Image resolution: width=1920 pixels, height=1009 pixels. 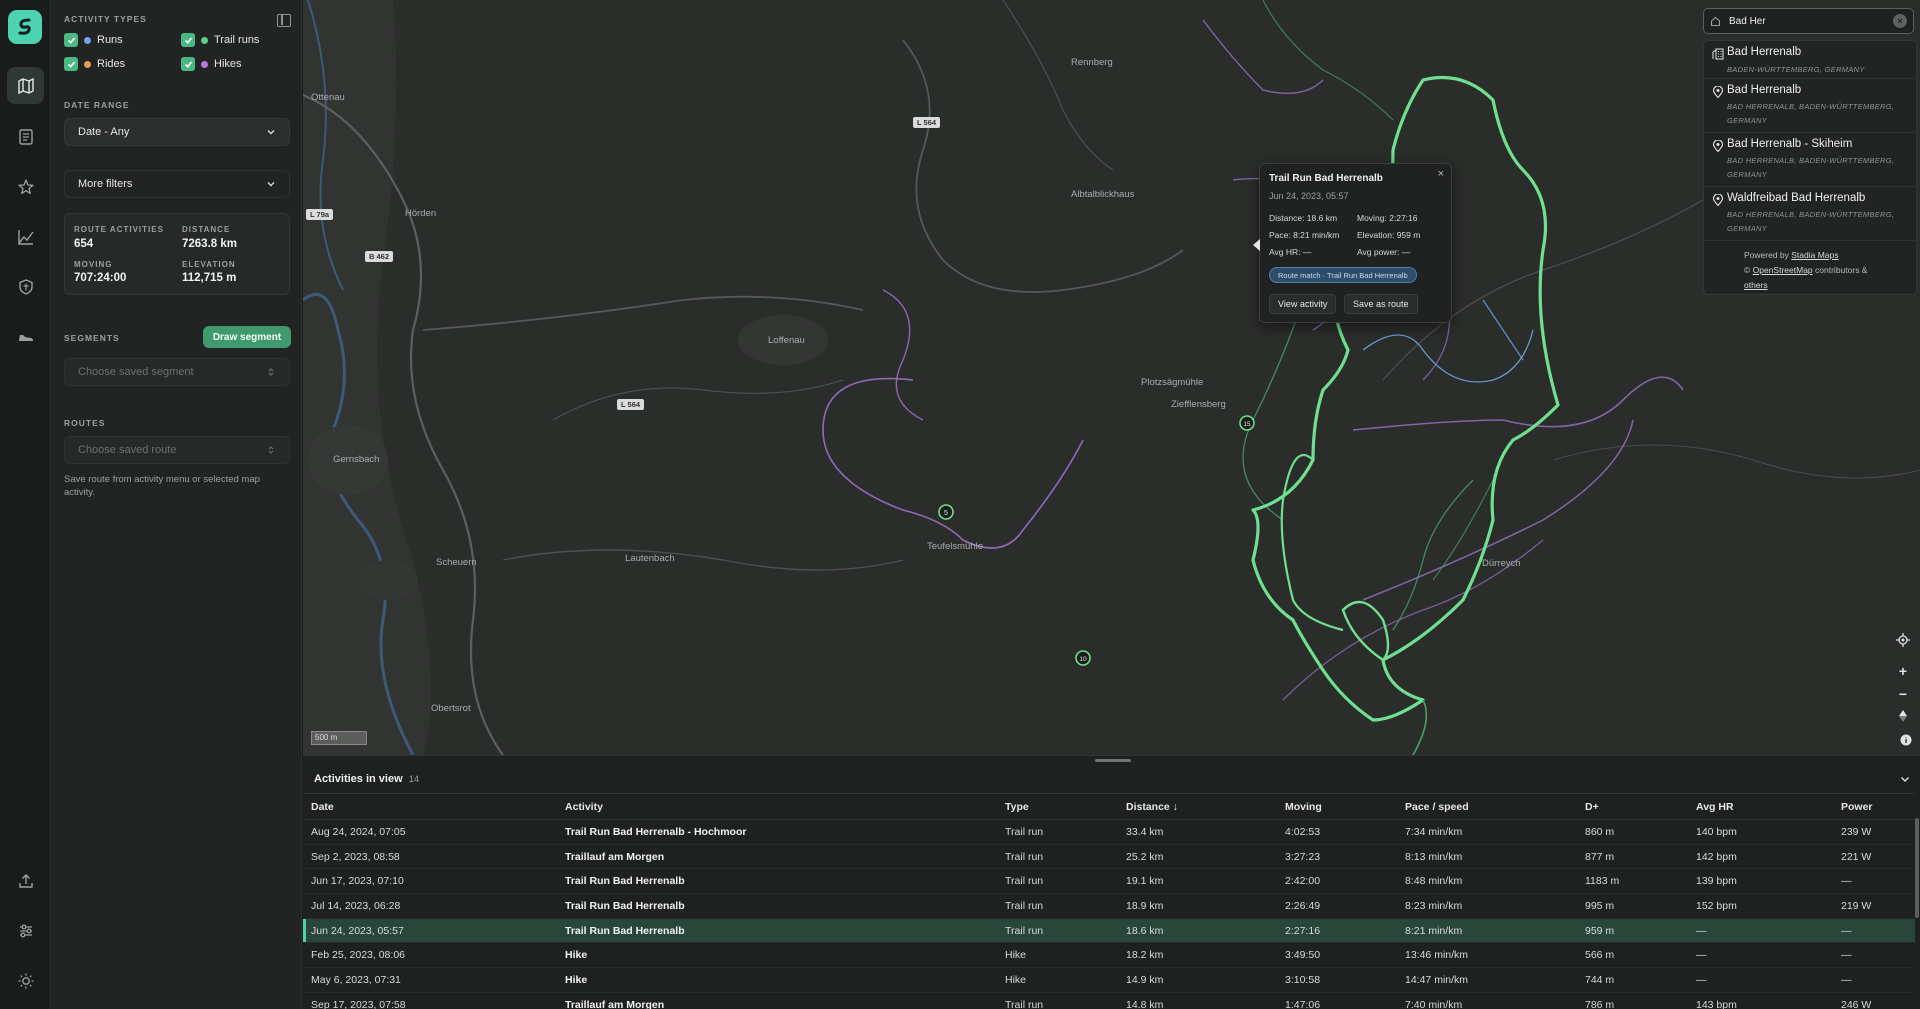 What do you see at coordinates (1906, 740) in the screenshot?
I see `info-button` at bounding box center [1906, 740].